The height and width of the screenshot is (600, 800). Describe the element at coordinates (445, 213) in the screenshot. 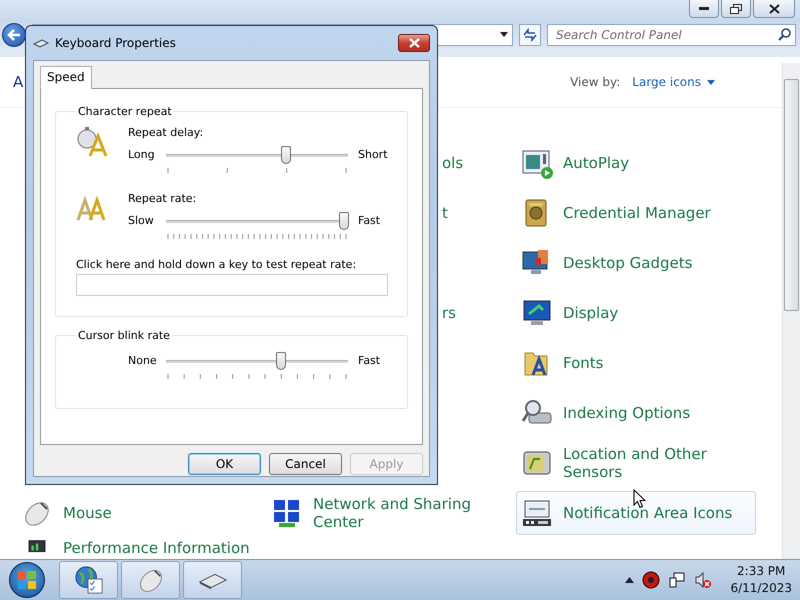

I see `item-label: t` at that location.